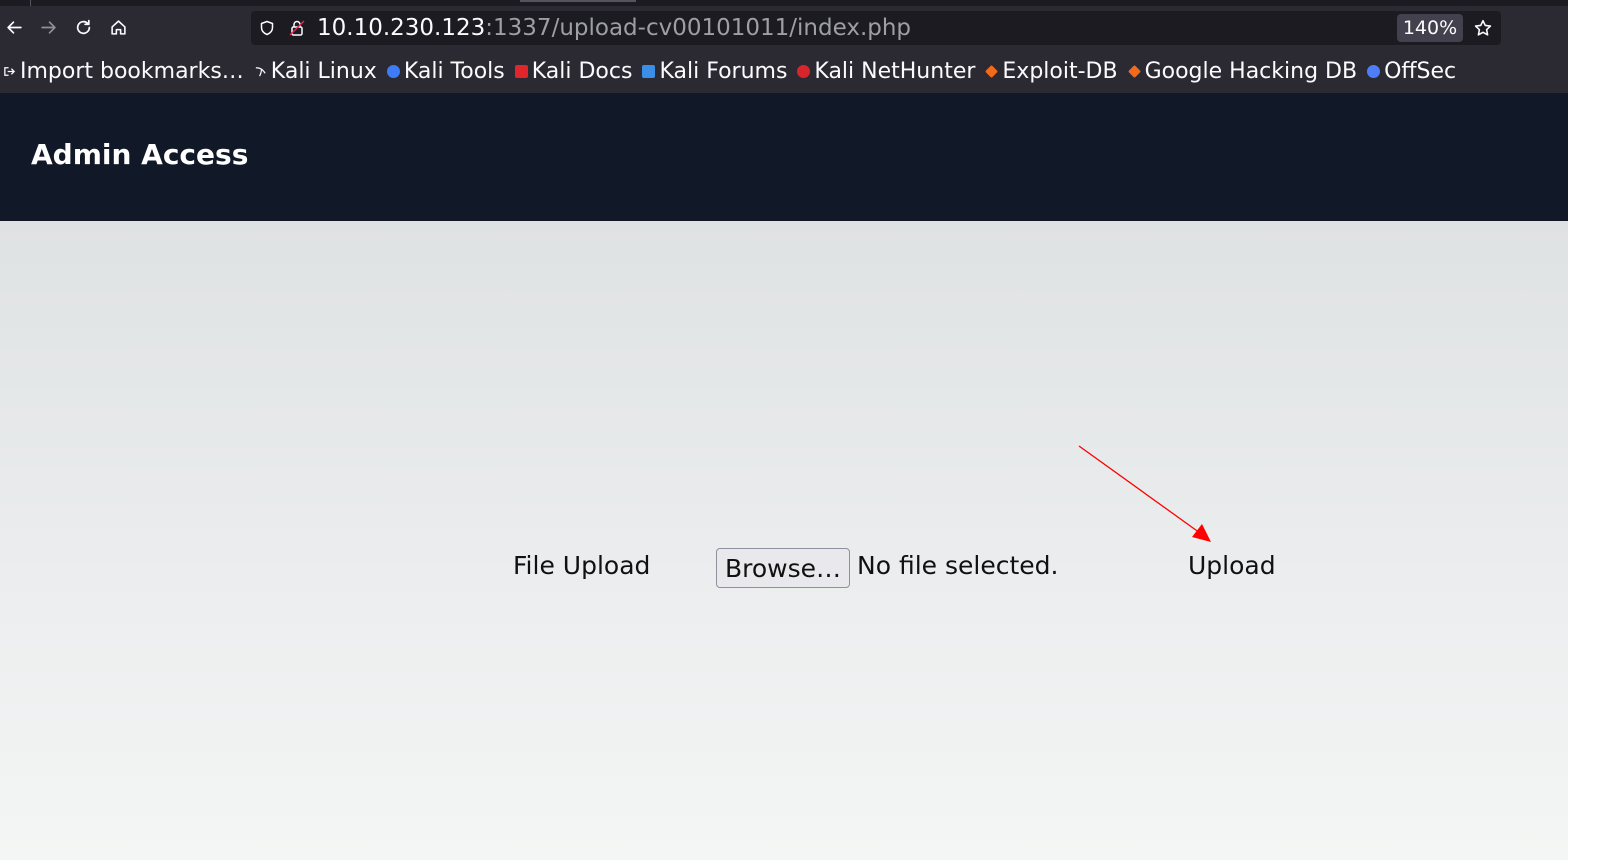 This screenshot has width=1611, height=860. Describe the element at coordinates (1201, 533) in the screenshot. I see `arrow-head` at that location.